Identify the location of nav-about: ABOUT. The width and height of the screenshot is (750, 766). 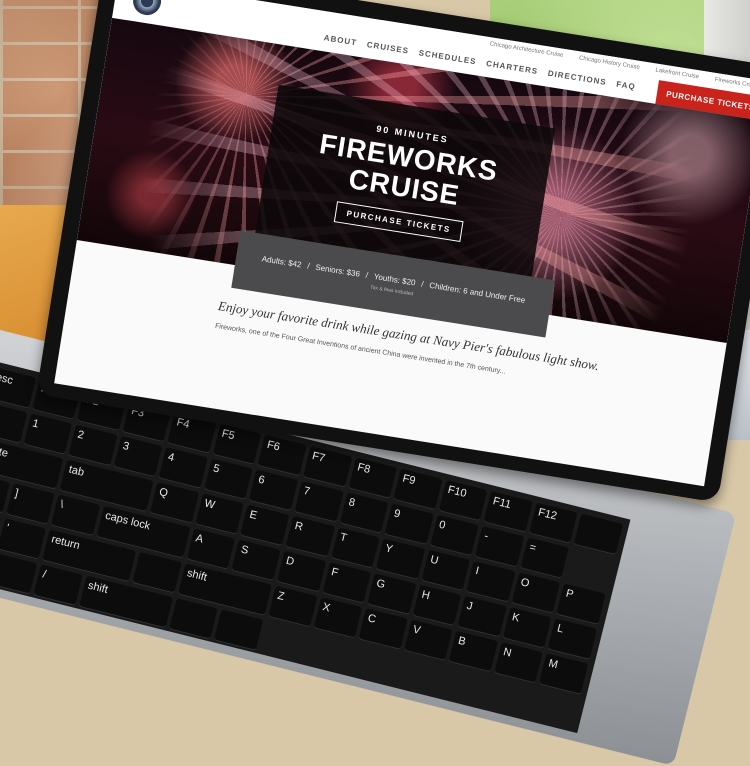
(340, 40).